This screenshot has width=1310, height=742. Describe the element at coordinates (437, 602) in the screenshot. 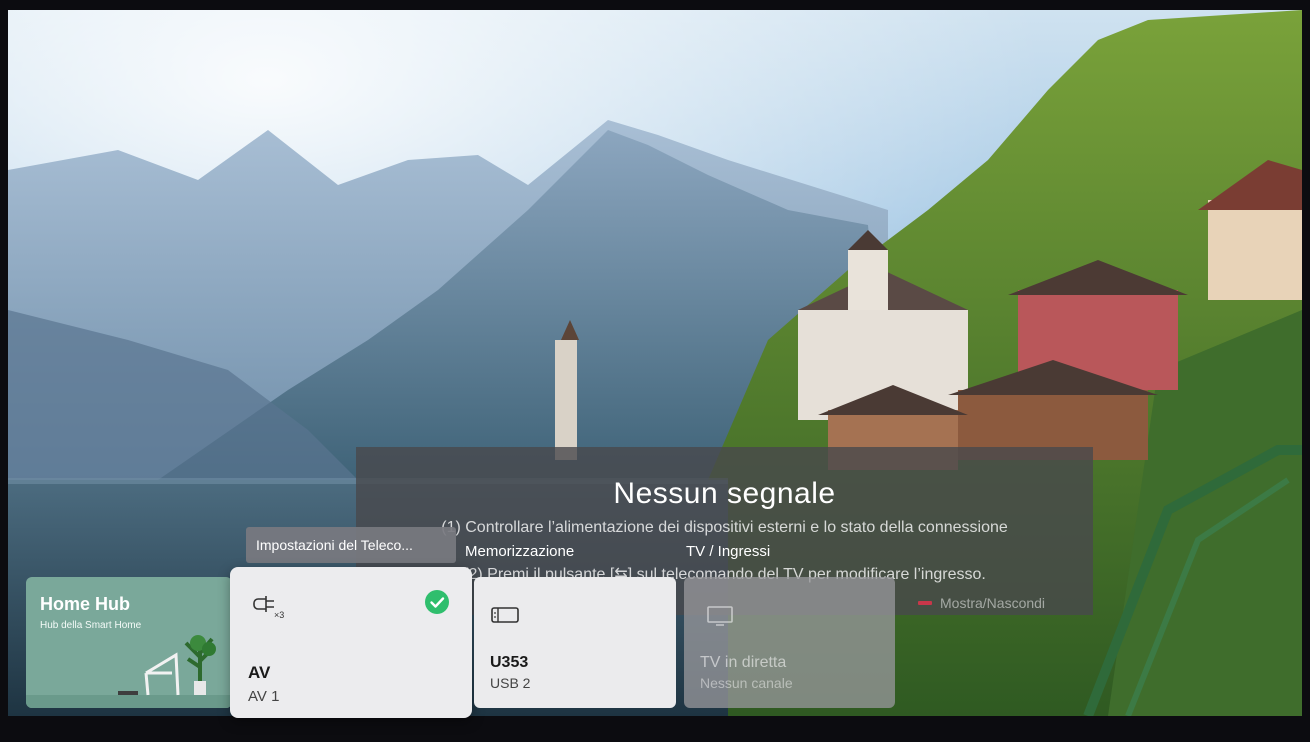

I see `selected-check-icon` at that location.